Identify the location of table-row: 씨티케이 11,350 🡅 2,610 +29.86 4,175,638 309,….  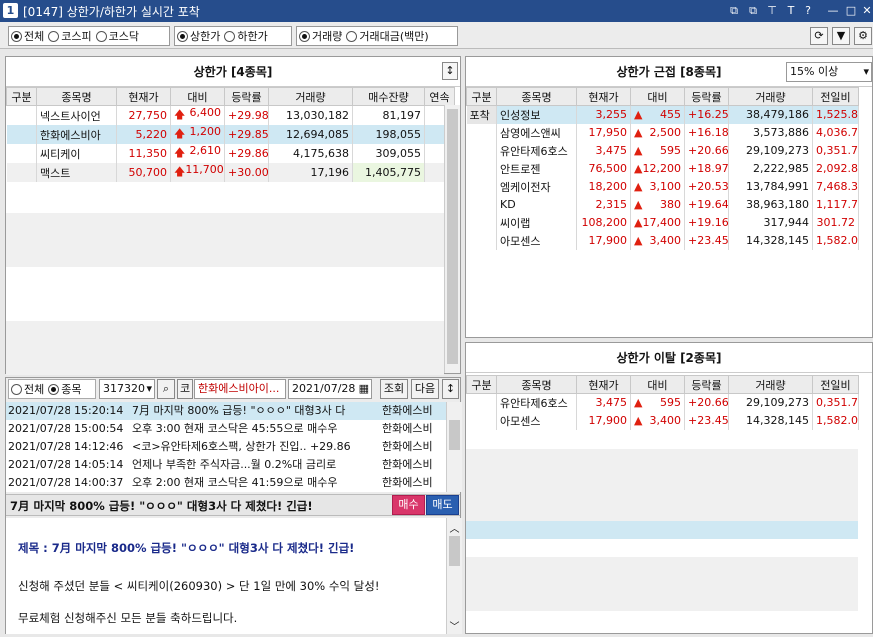
(230, 153).